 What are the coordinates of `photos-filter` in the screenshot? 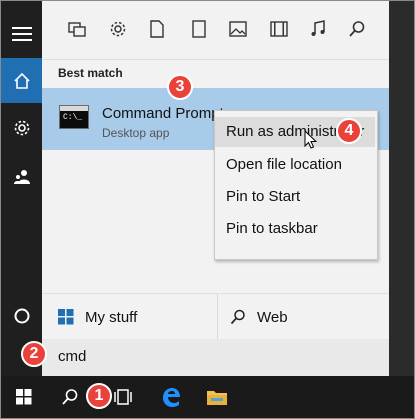 It's located at (238, 29).